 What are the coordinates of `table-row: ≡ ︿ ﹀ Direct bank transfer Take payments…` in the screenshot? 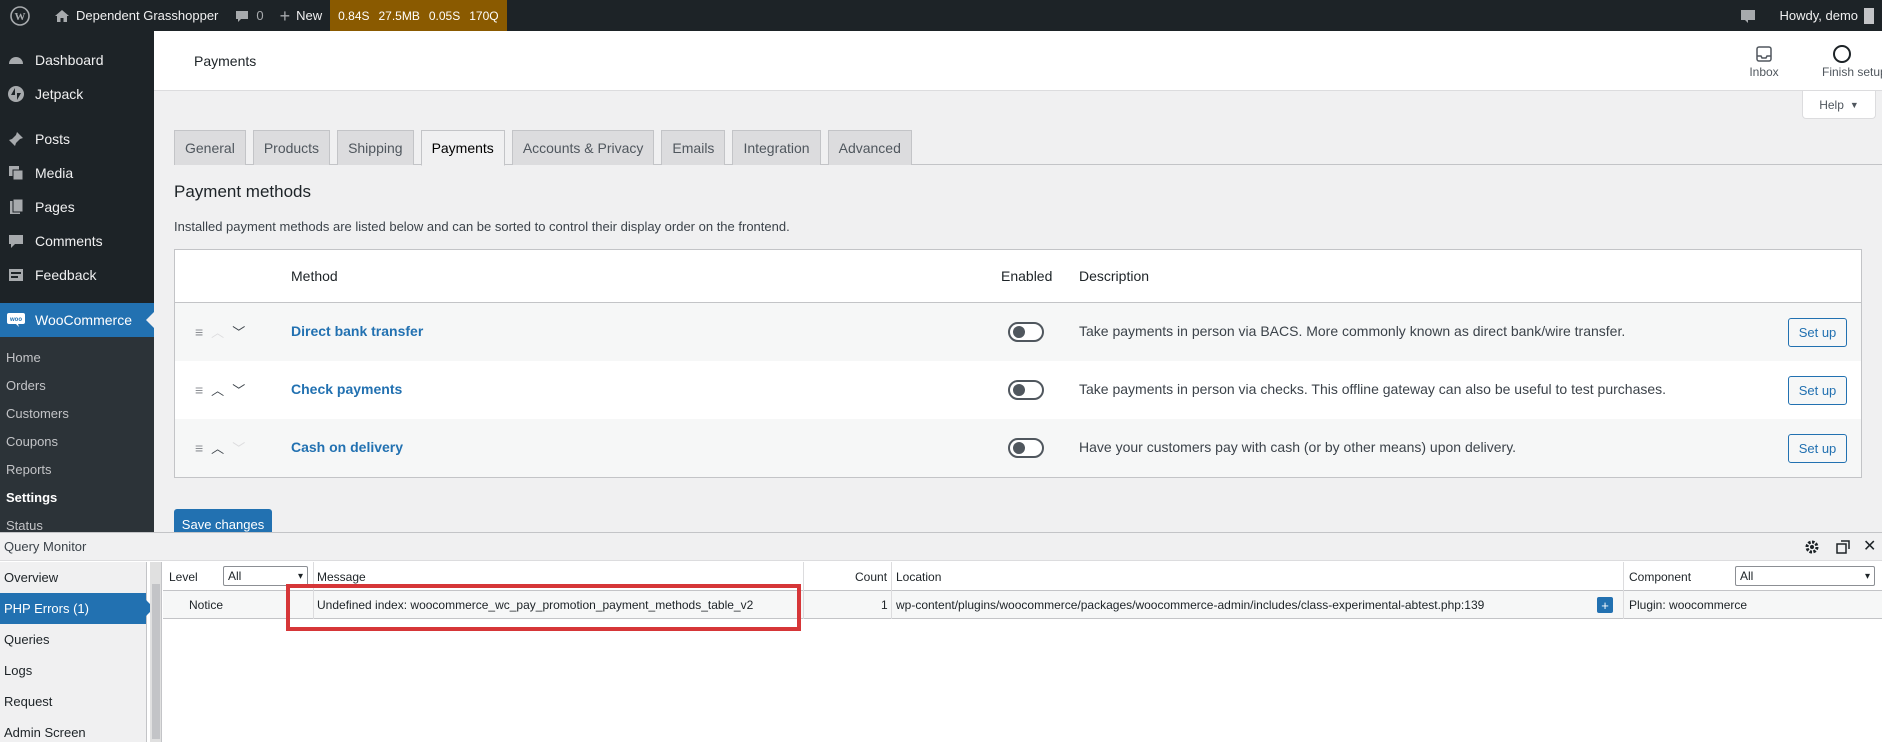 It's located at (1018, 332).